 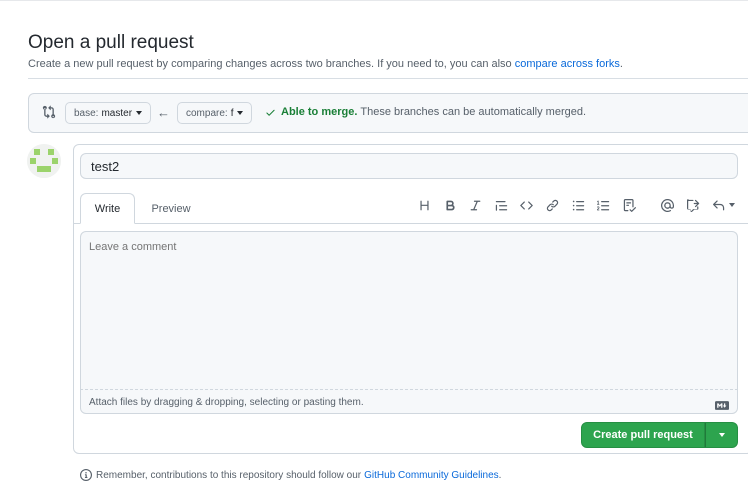 What do you see at coordinates (107, 208) in the screenshot?
I see `tab-write: Write` at bounding box center [107, 208].